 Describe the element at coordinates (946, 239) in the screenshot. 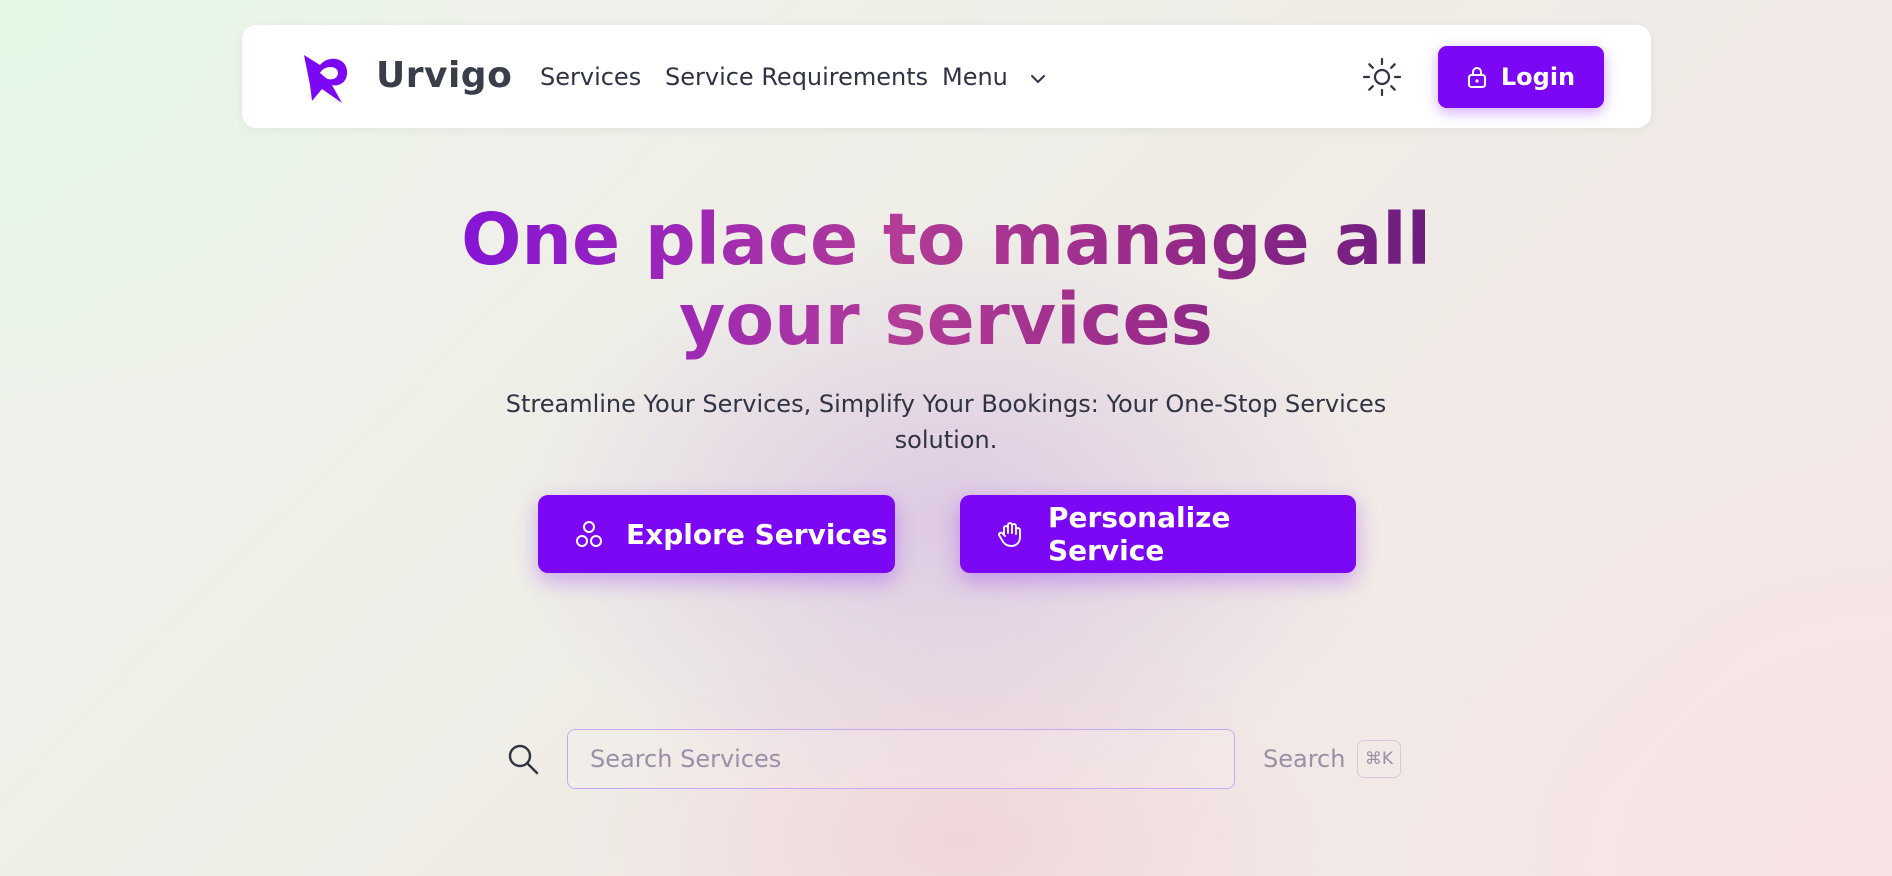

I see `hero-title-line-1: One place to manage all` at that location.